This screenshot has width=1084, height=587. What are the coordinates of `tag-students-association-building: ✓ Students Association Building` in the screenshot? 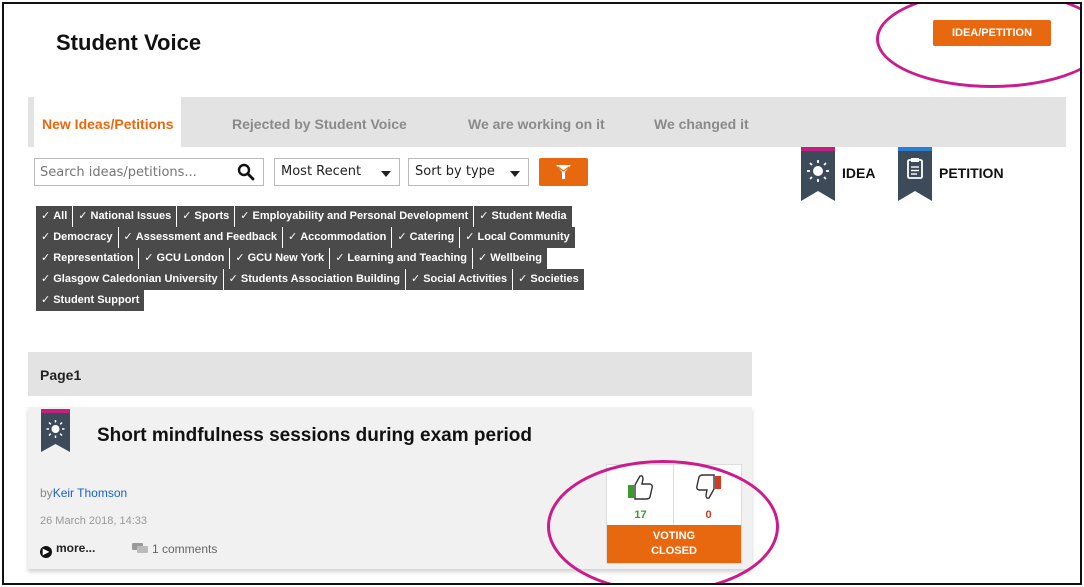 It's located at (314, 279).